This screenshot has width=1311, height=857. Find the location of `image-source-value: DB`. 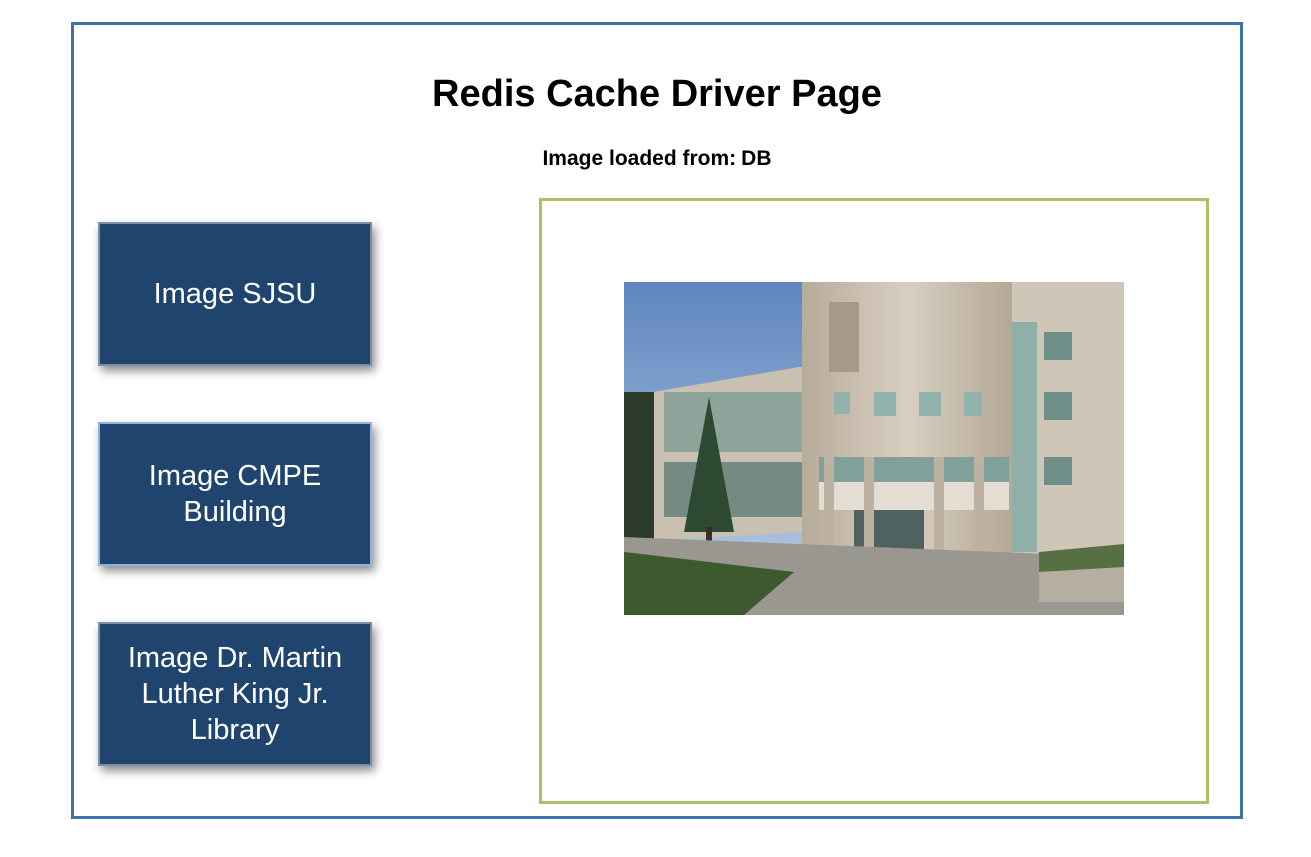

image-source-value: DB is located at coordinates (756, 158).